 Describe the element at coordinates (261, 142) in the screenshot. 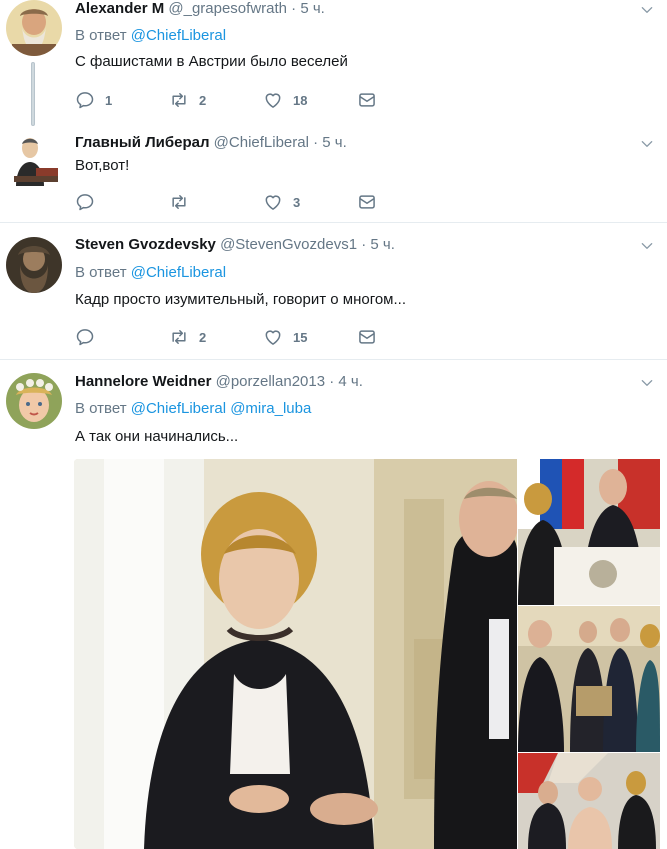

I see `username: @ChiefLiberal` at that location.